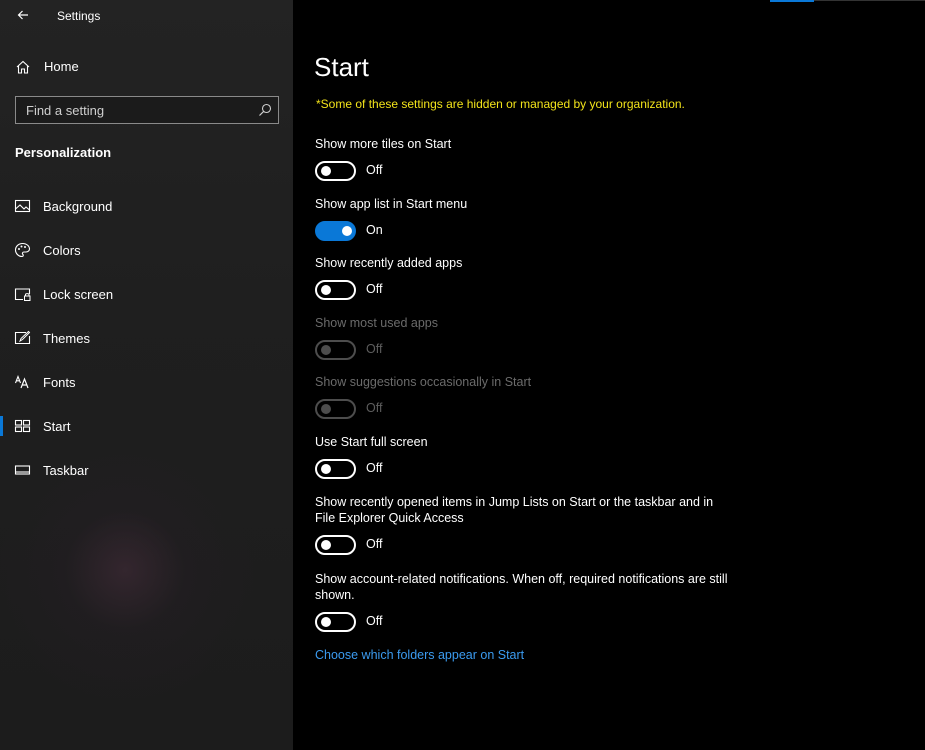 Image resolution: width=925 pixels, height=750 pixels. I want to click on setting-label: Use Start full screen, so click(371, 442).